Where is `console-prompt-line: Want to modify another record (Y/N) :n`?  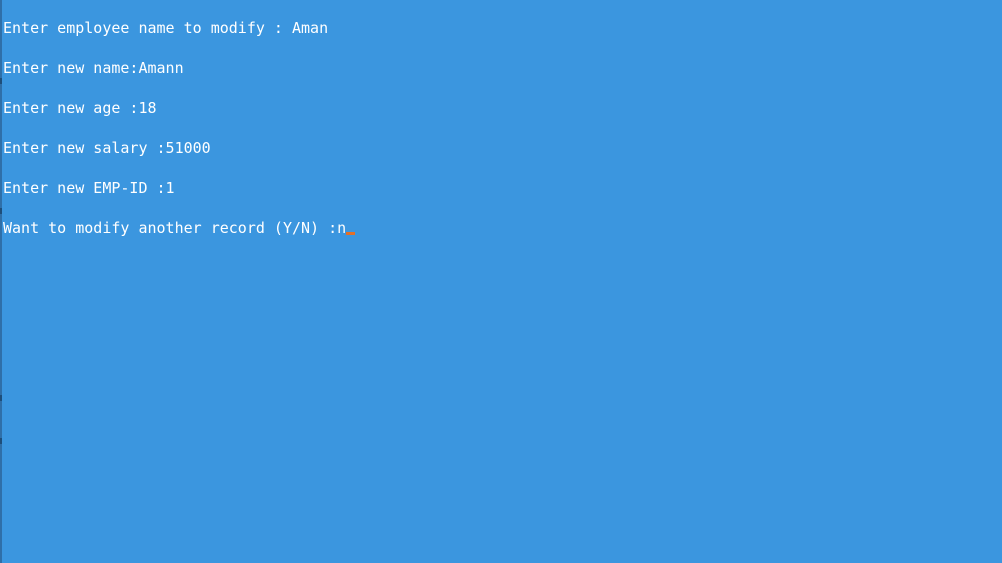
console-prompt-line: Want to modify another record (Y/N) :n is located at coordinates (498, 228).